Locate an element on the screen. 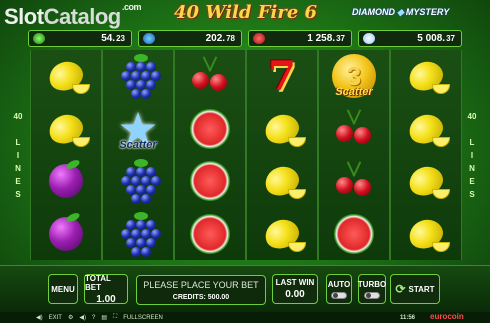  star-scatter-symbol: ★ Scatter is located at coordinates (138, 129).